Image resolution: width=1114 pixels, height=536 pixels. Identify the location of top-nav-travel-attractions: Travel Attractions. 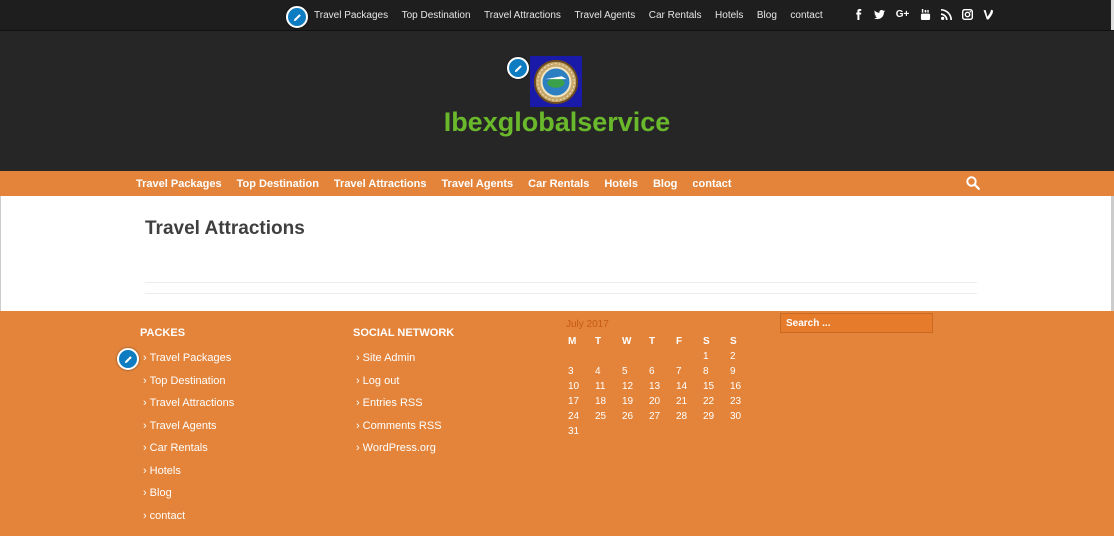
(522, 15).